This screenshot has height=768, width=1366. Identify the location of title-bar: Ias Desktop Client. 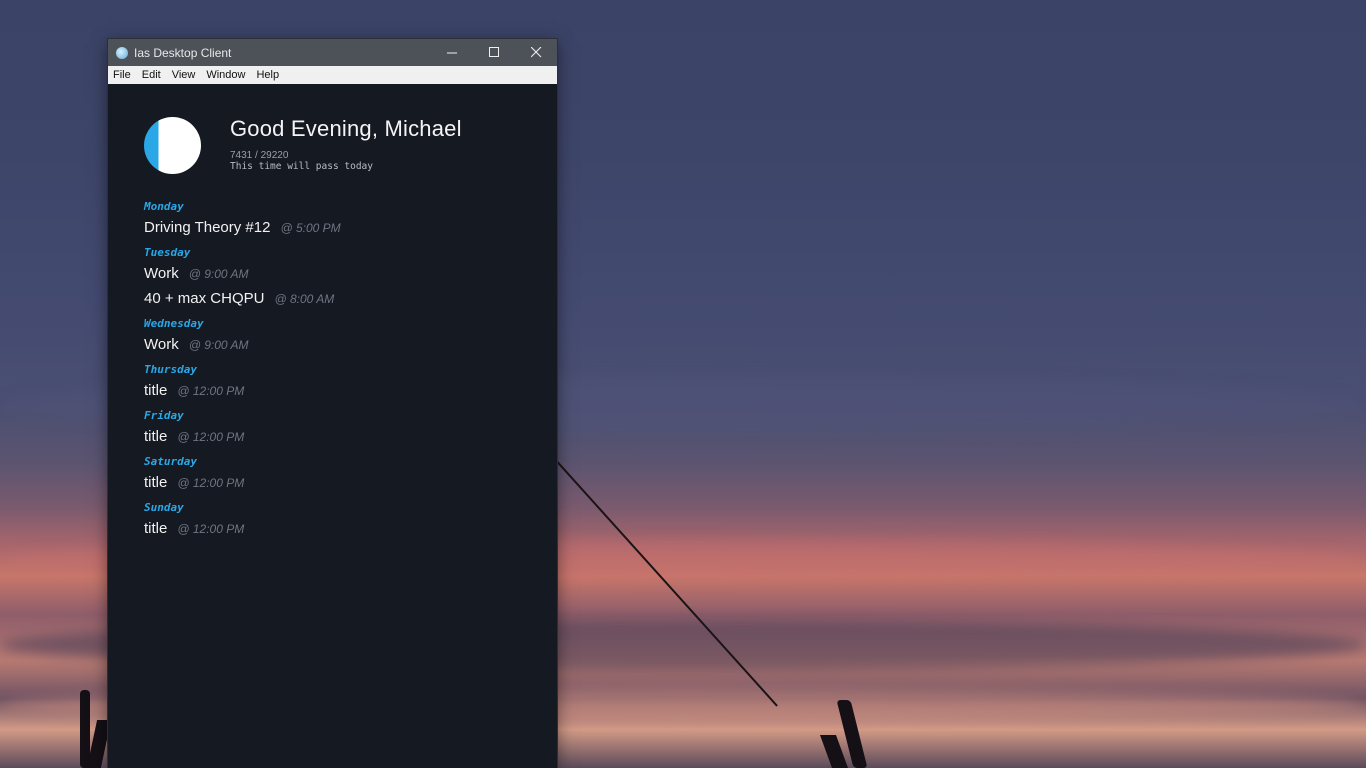
(332, 52).